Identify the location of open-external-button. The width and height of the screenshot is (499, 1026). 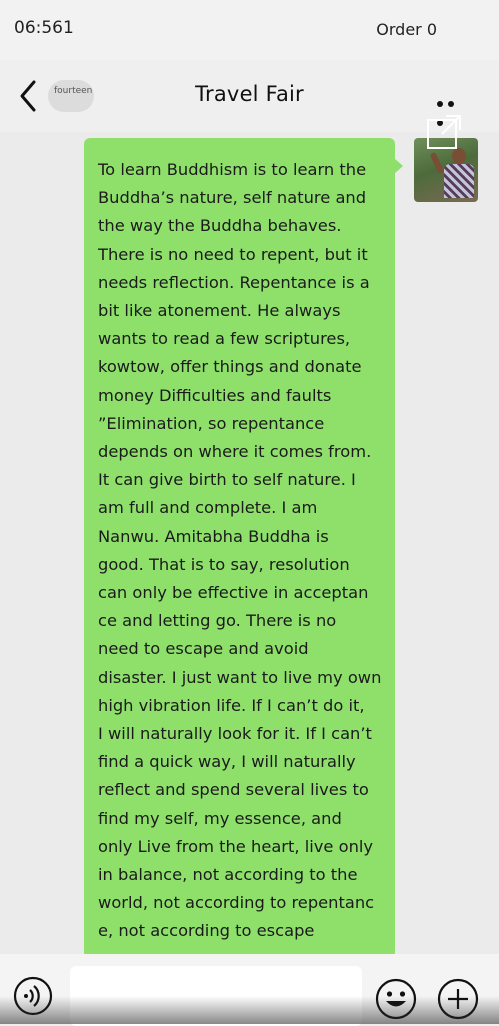
(444, 132).